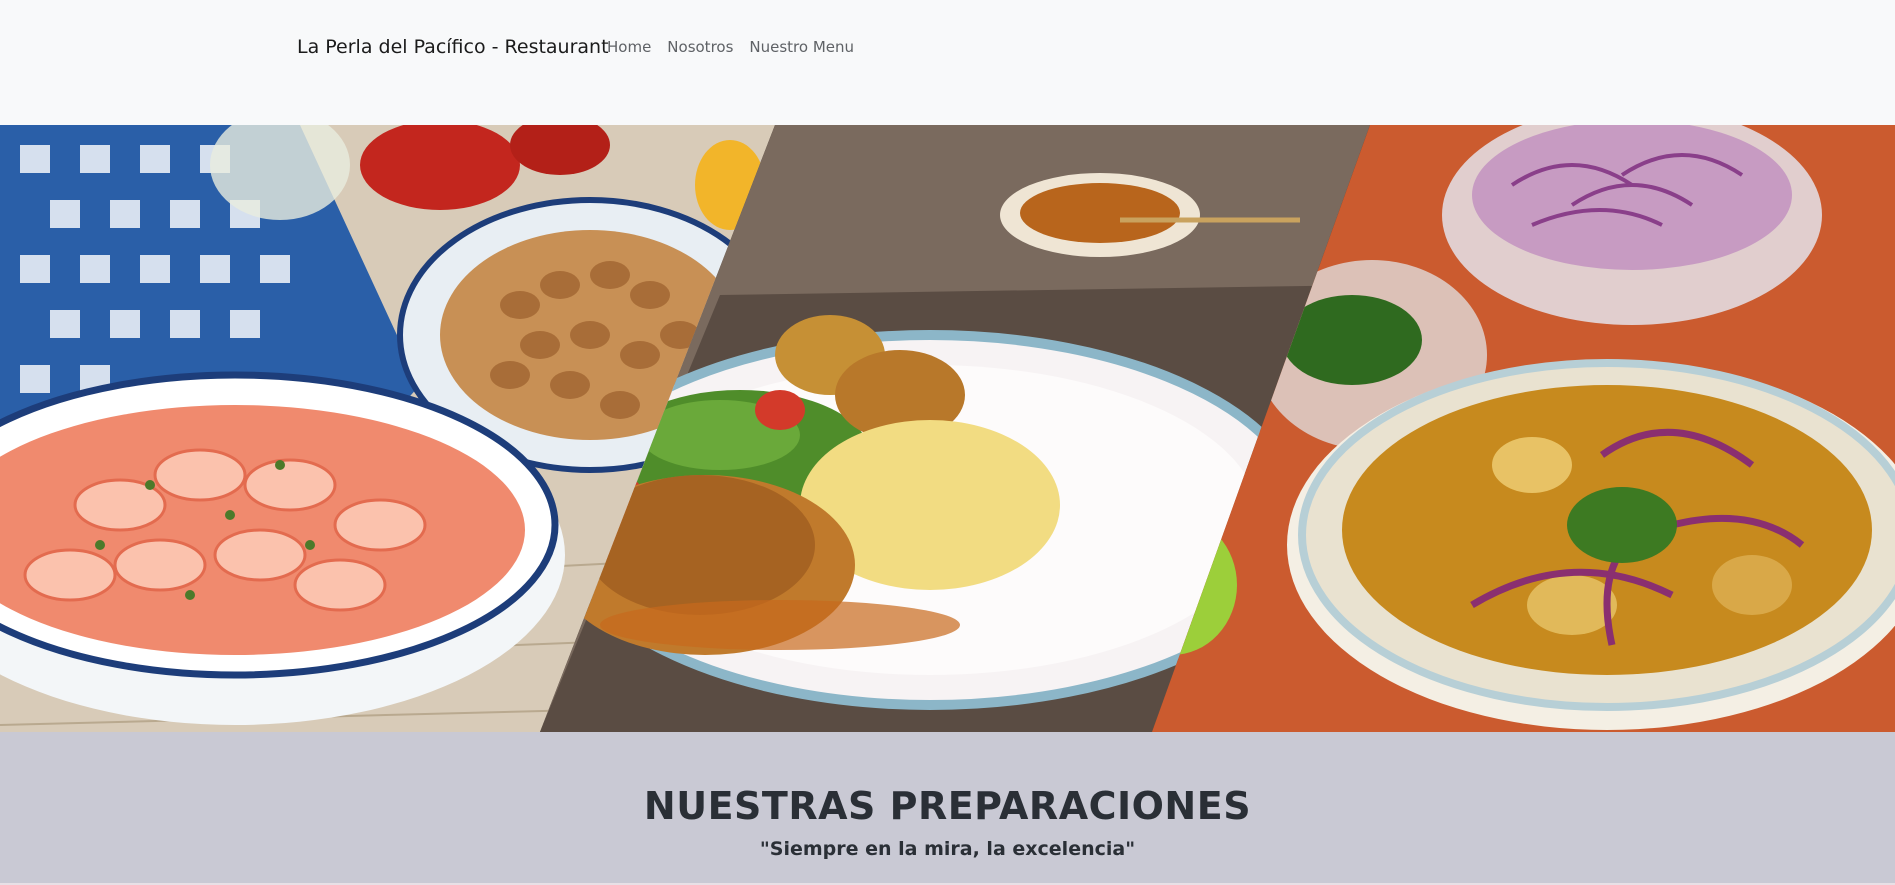 The height and width of the screenshot is (885, 1895). Describe the element at coordinates (629, 47) in the screenshot. I see `nav-link-home: Home` at that location.